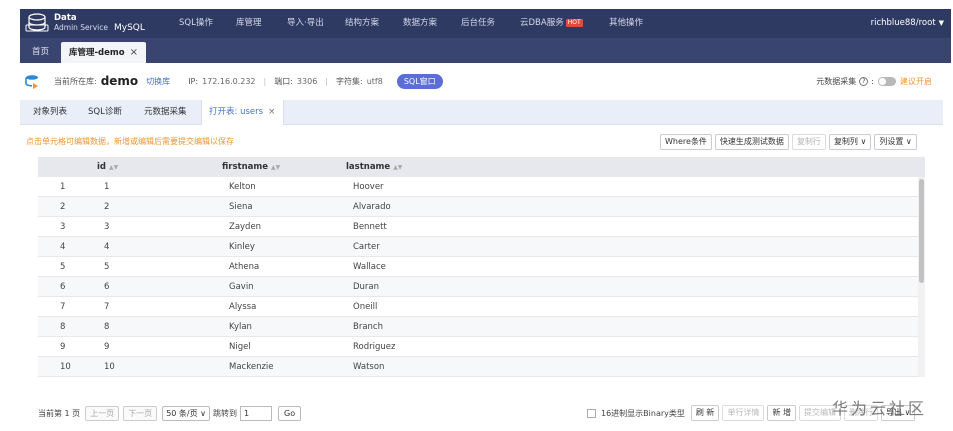 This screenshot has height=431, width=953. I want to click on menu-db-manage: 库管理, so click(261, 23).